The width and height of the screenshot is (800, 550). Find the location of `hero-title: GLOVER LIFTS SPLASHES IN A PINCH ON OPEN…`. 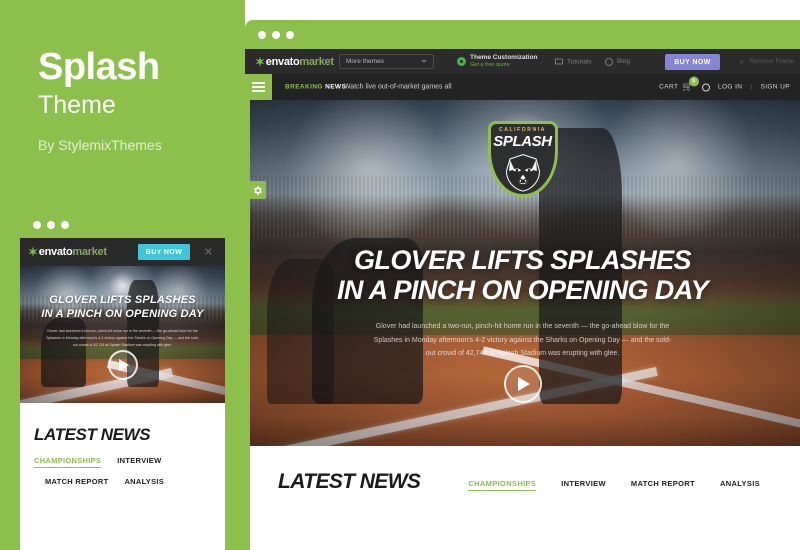

hero-title: GLOVER LIFTS SPLASHES IN A PINCH ON OPEN… is located at coordinates (522, 275).